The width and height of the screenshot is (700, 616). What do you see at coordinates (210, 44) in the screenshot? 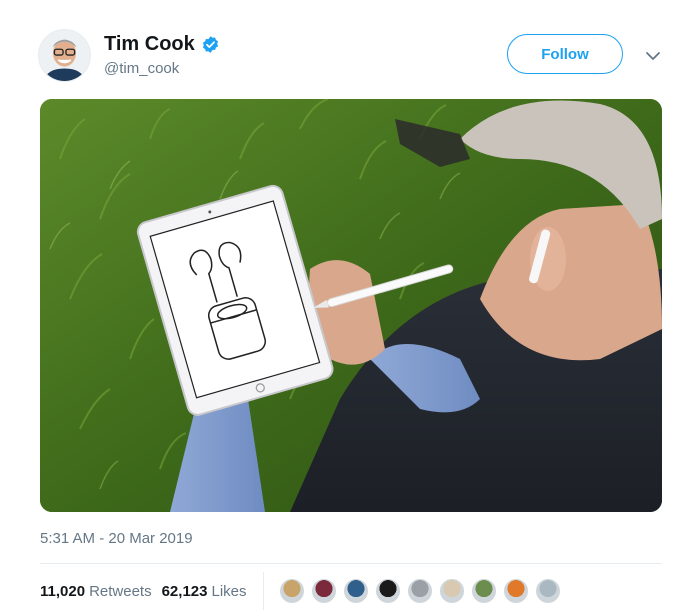
I see `verified-badge-icon` at bounding box center [210, 44].